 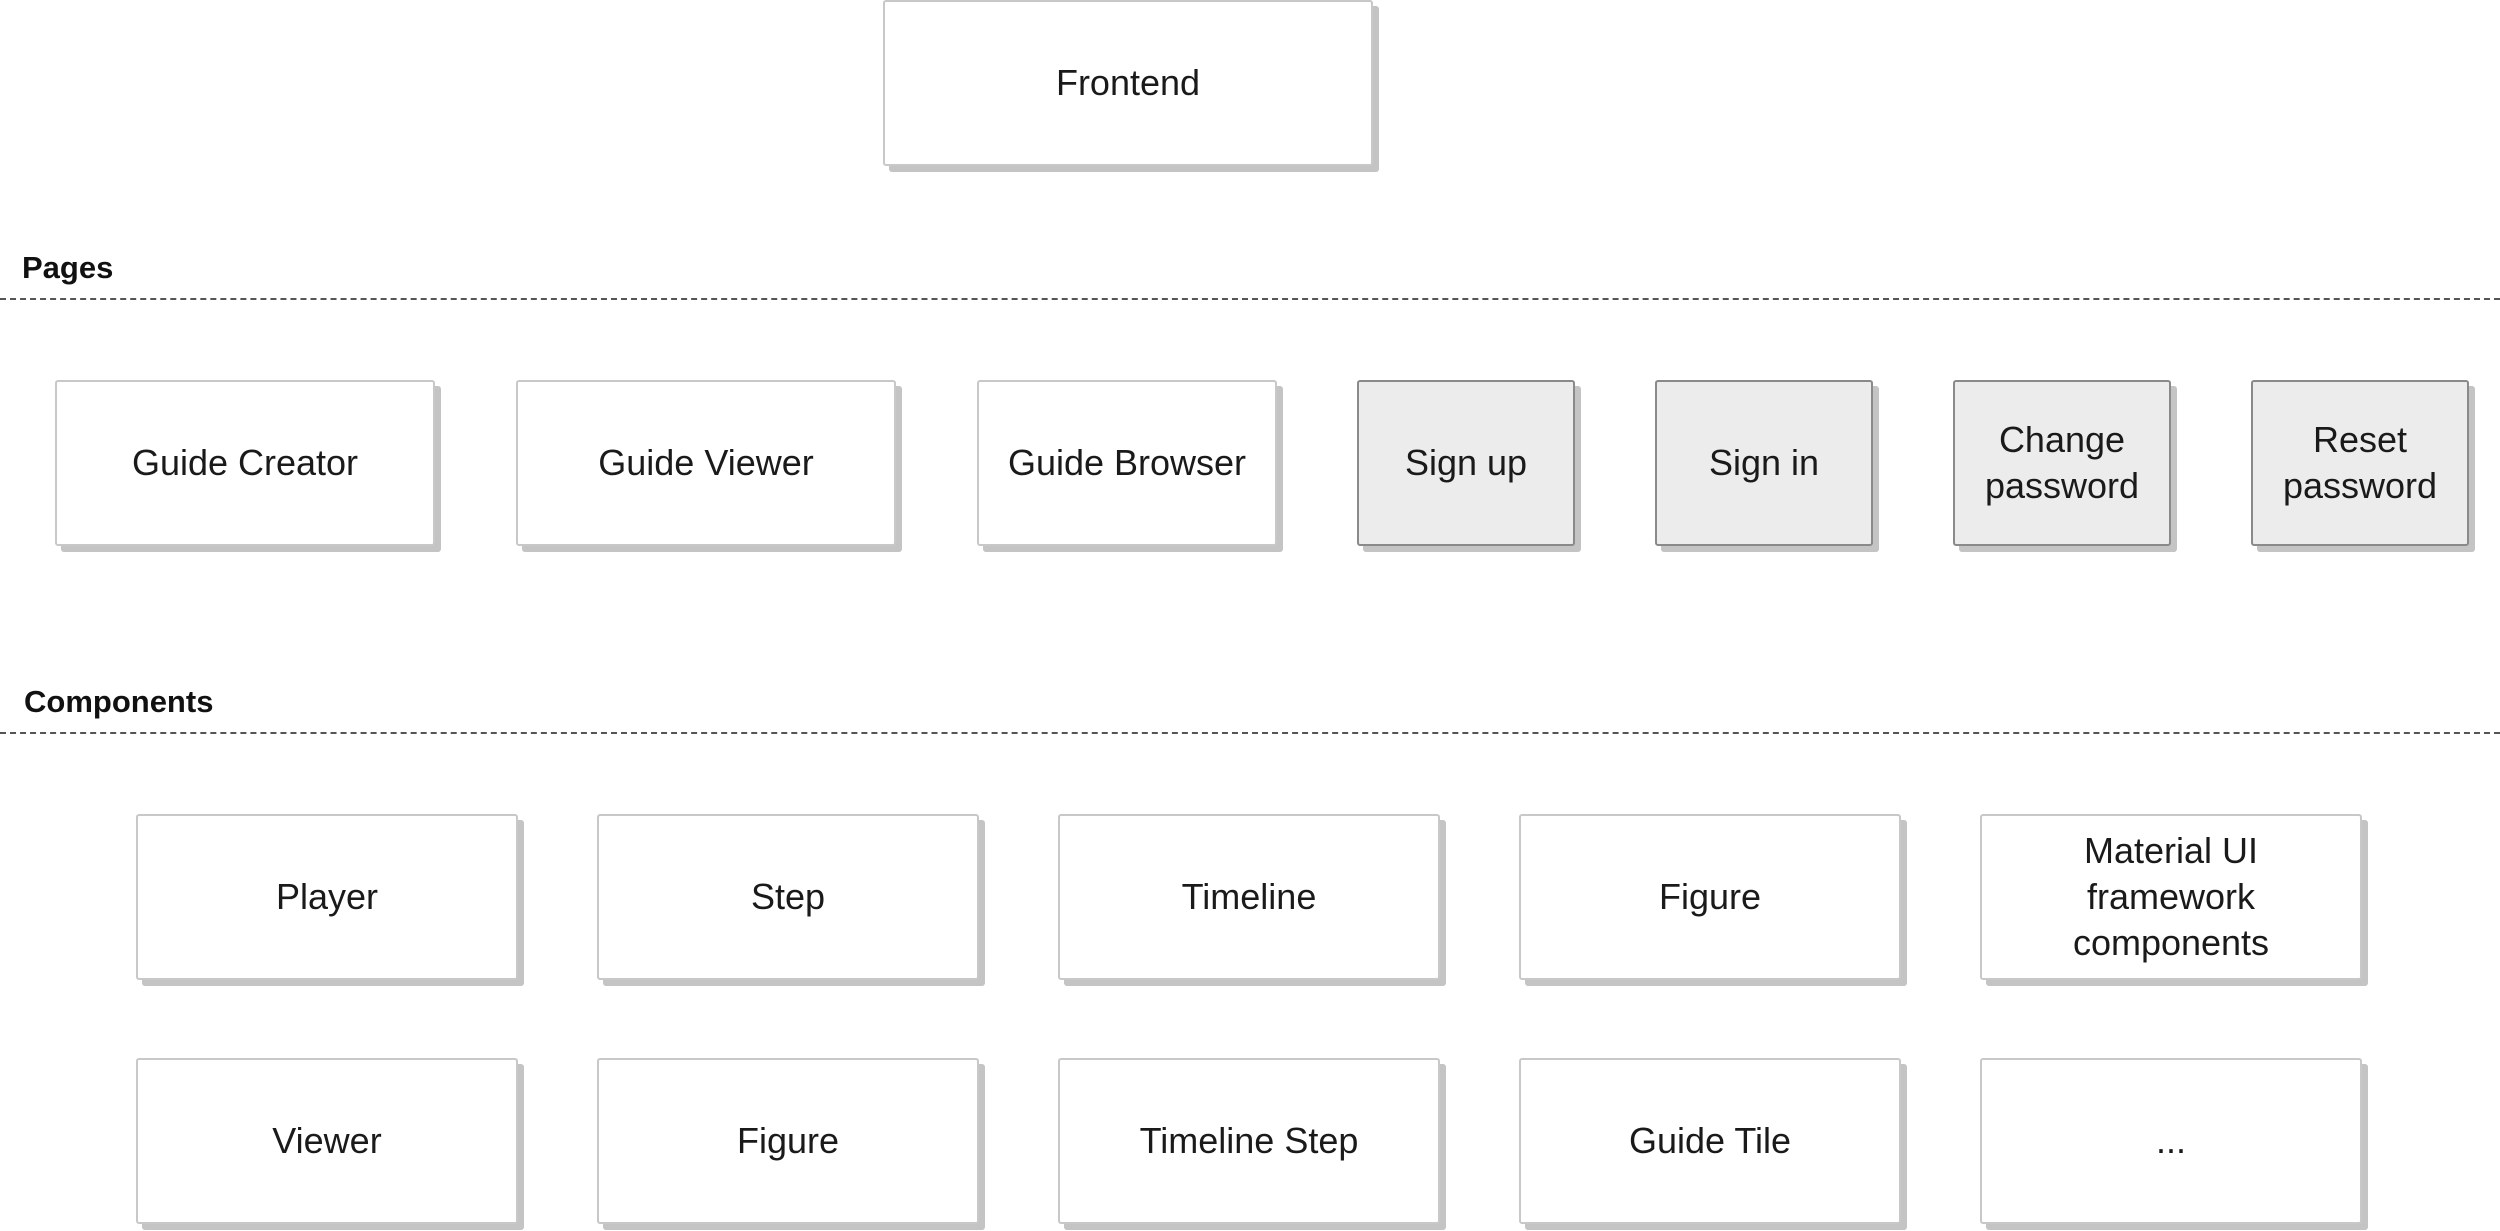 I want to click on page-node-change-password: Change password, so click(x=2062, y=463).